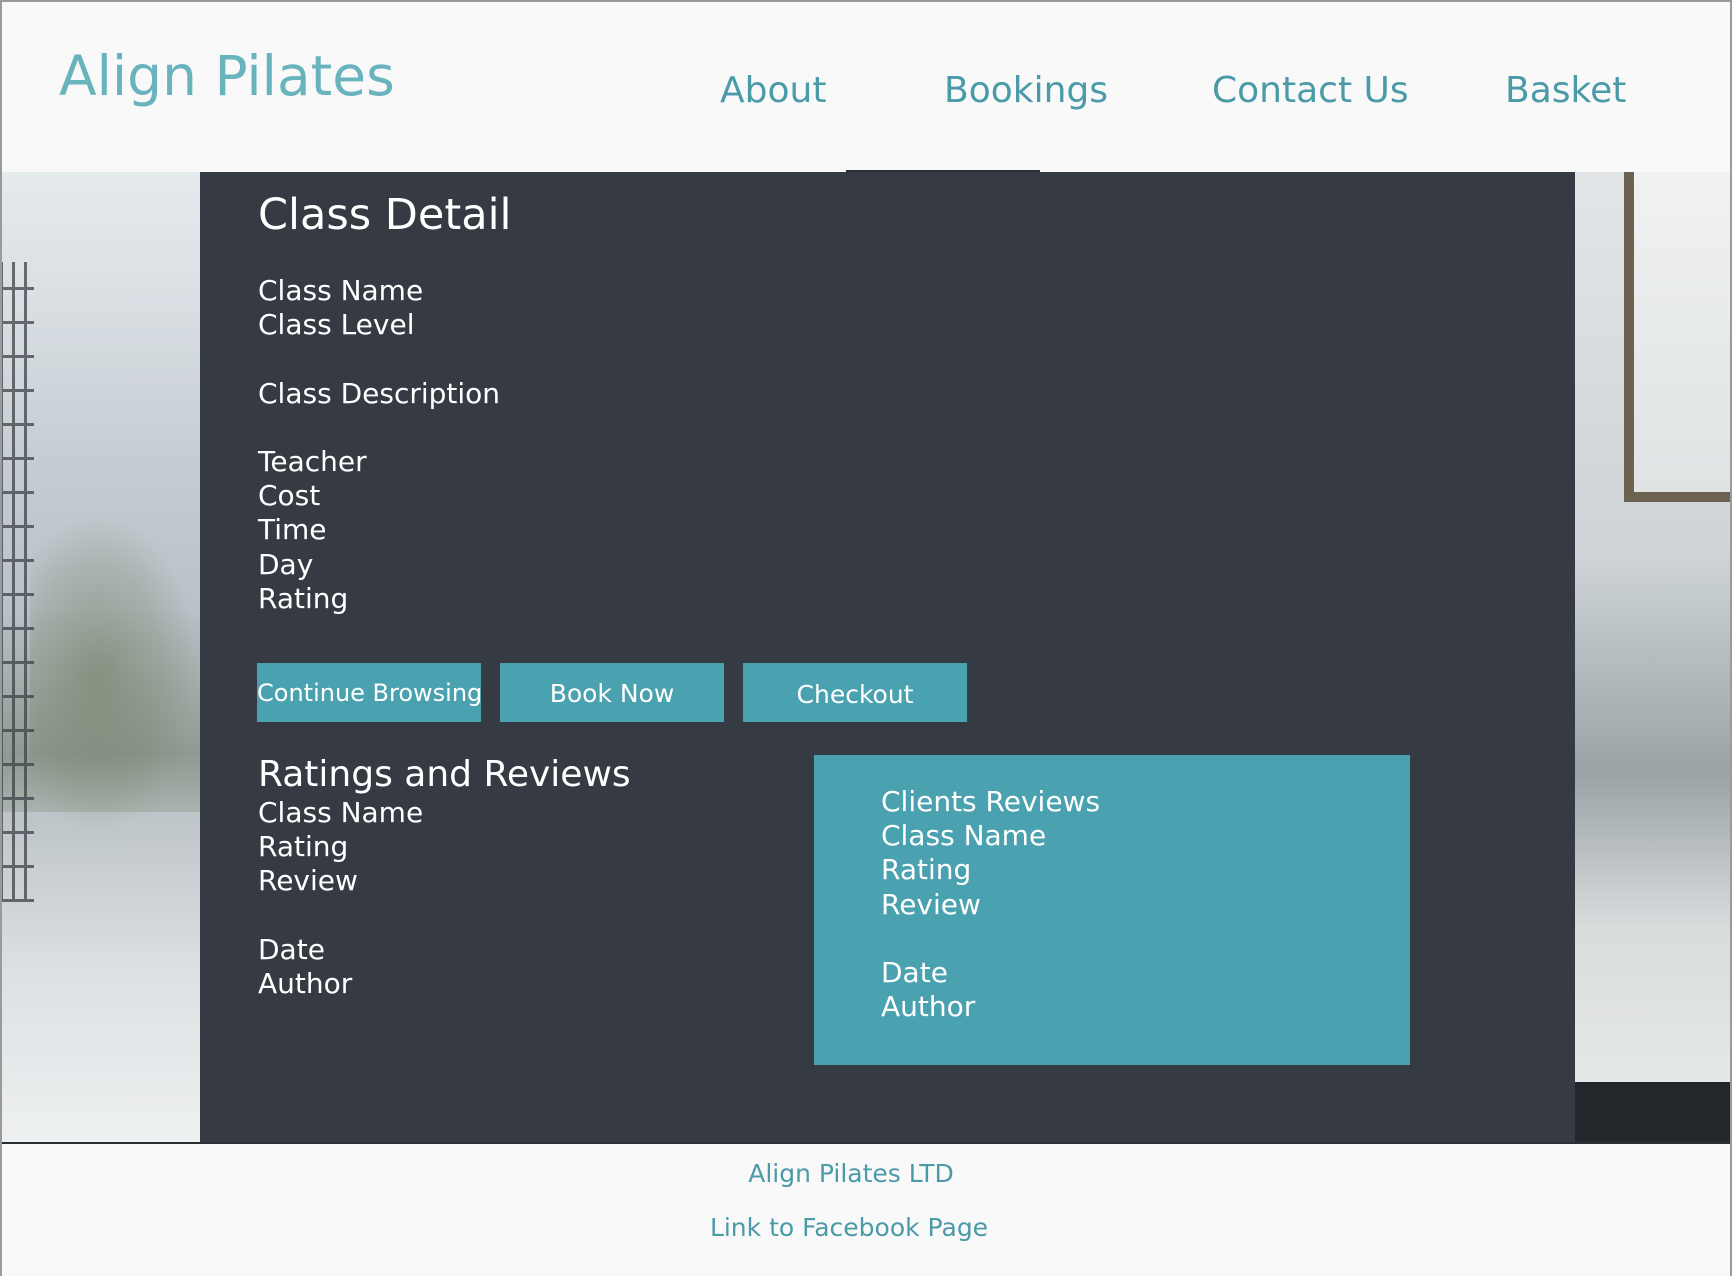  I want to click on day-label: Day, so click(286, 564).